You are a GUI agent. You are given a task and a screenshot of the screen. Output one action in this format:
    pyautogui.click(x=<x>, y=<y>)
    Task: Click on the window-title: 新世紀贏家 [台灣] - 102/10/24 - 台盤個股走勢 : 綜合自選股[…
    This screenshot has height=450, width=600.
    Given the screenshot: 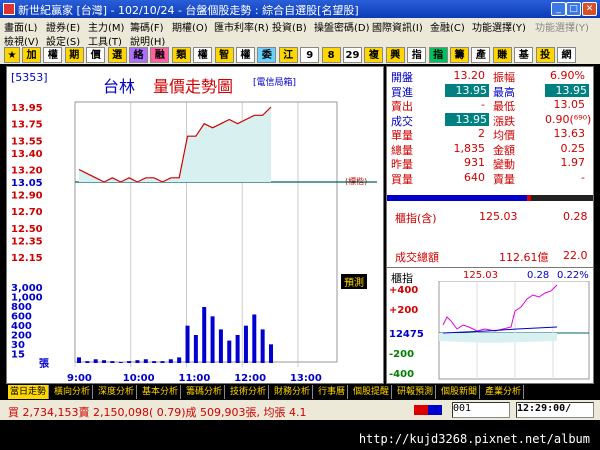 What is the action you would take?
    pyautogui.click(x=188, y=10)
    